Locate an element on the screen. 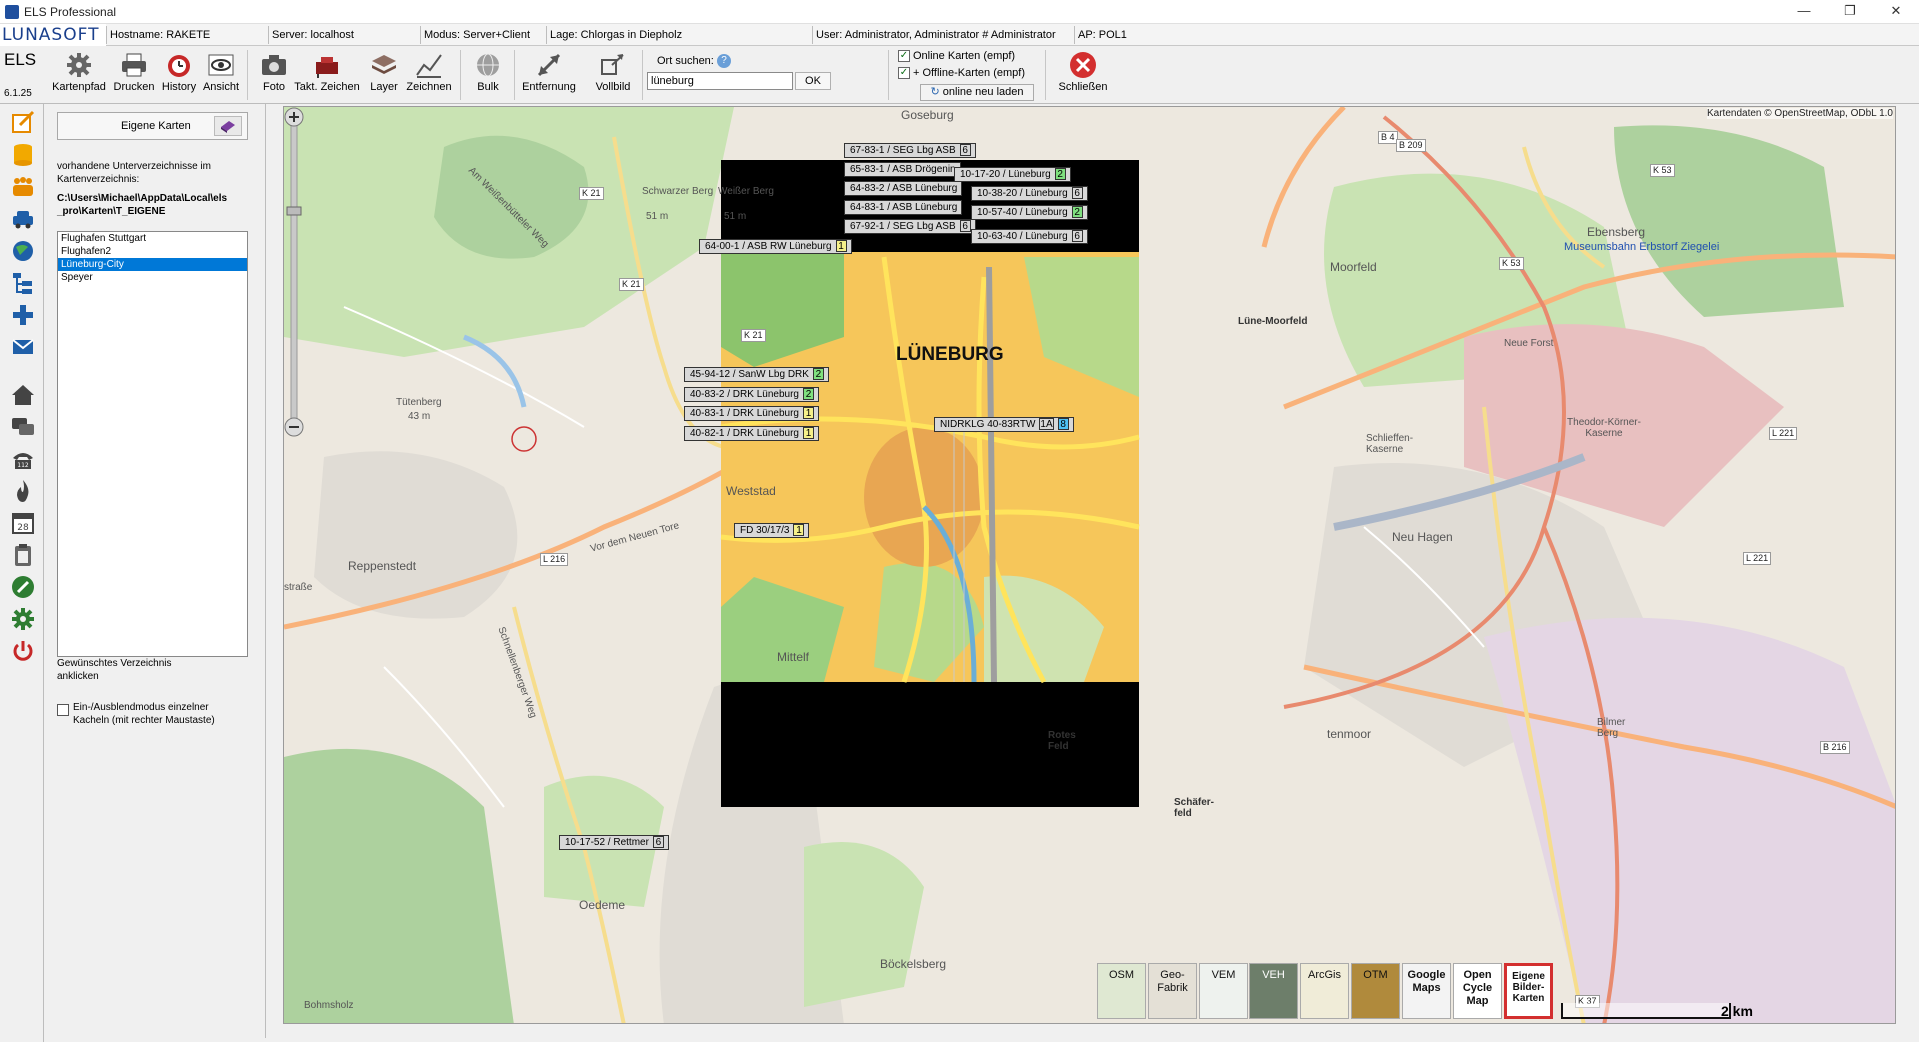 The height and width of the screenshot is (1042, 1919). vehicle-label: NIDRKLG 40-83RTW 1A 8 is located at coordinates (1004, 424).